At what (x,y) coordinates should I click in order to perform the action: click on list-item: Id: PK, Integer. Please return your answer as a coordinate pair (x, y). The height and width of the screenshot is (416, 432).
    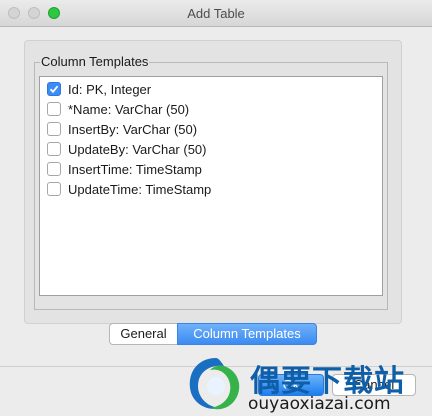
    Looking at the image, I should click on (99, 89).